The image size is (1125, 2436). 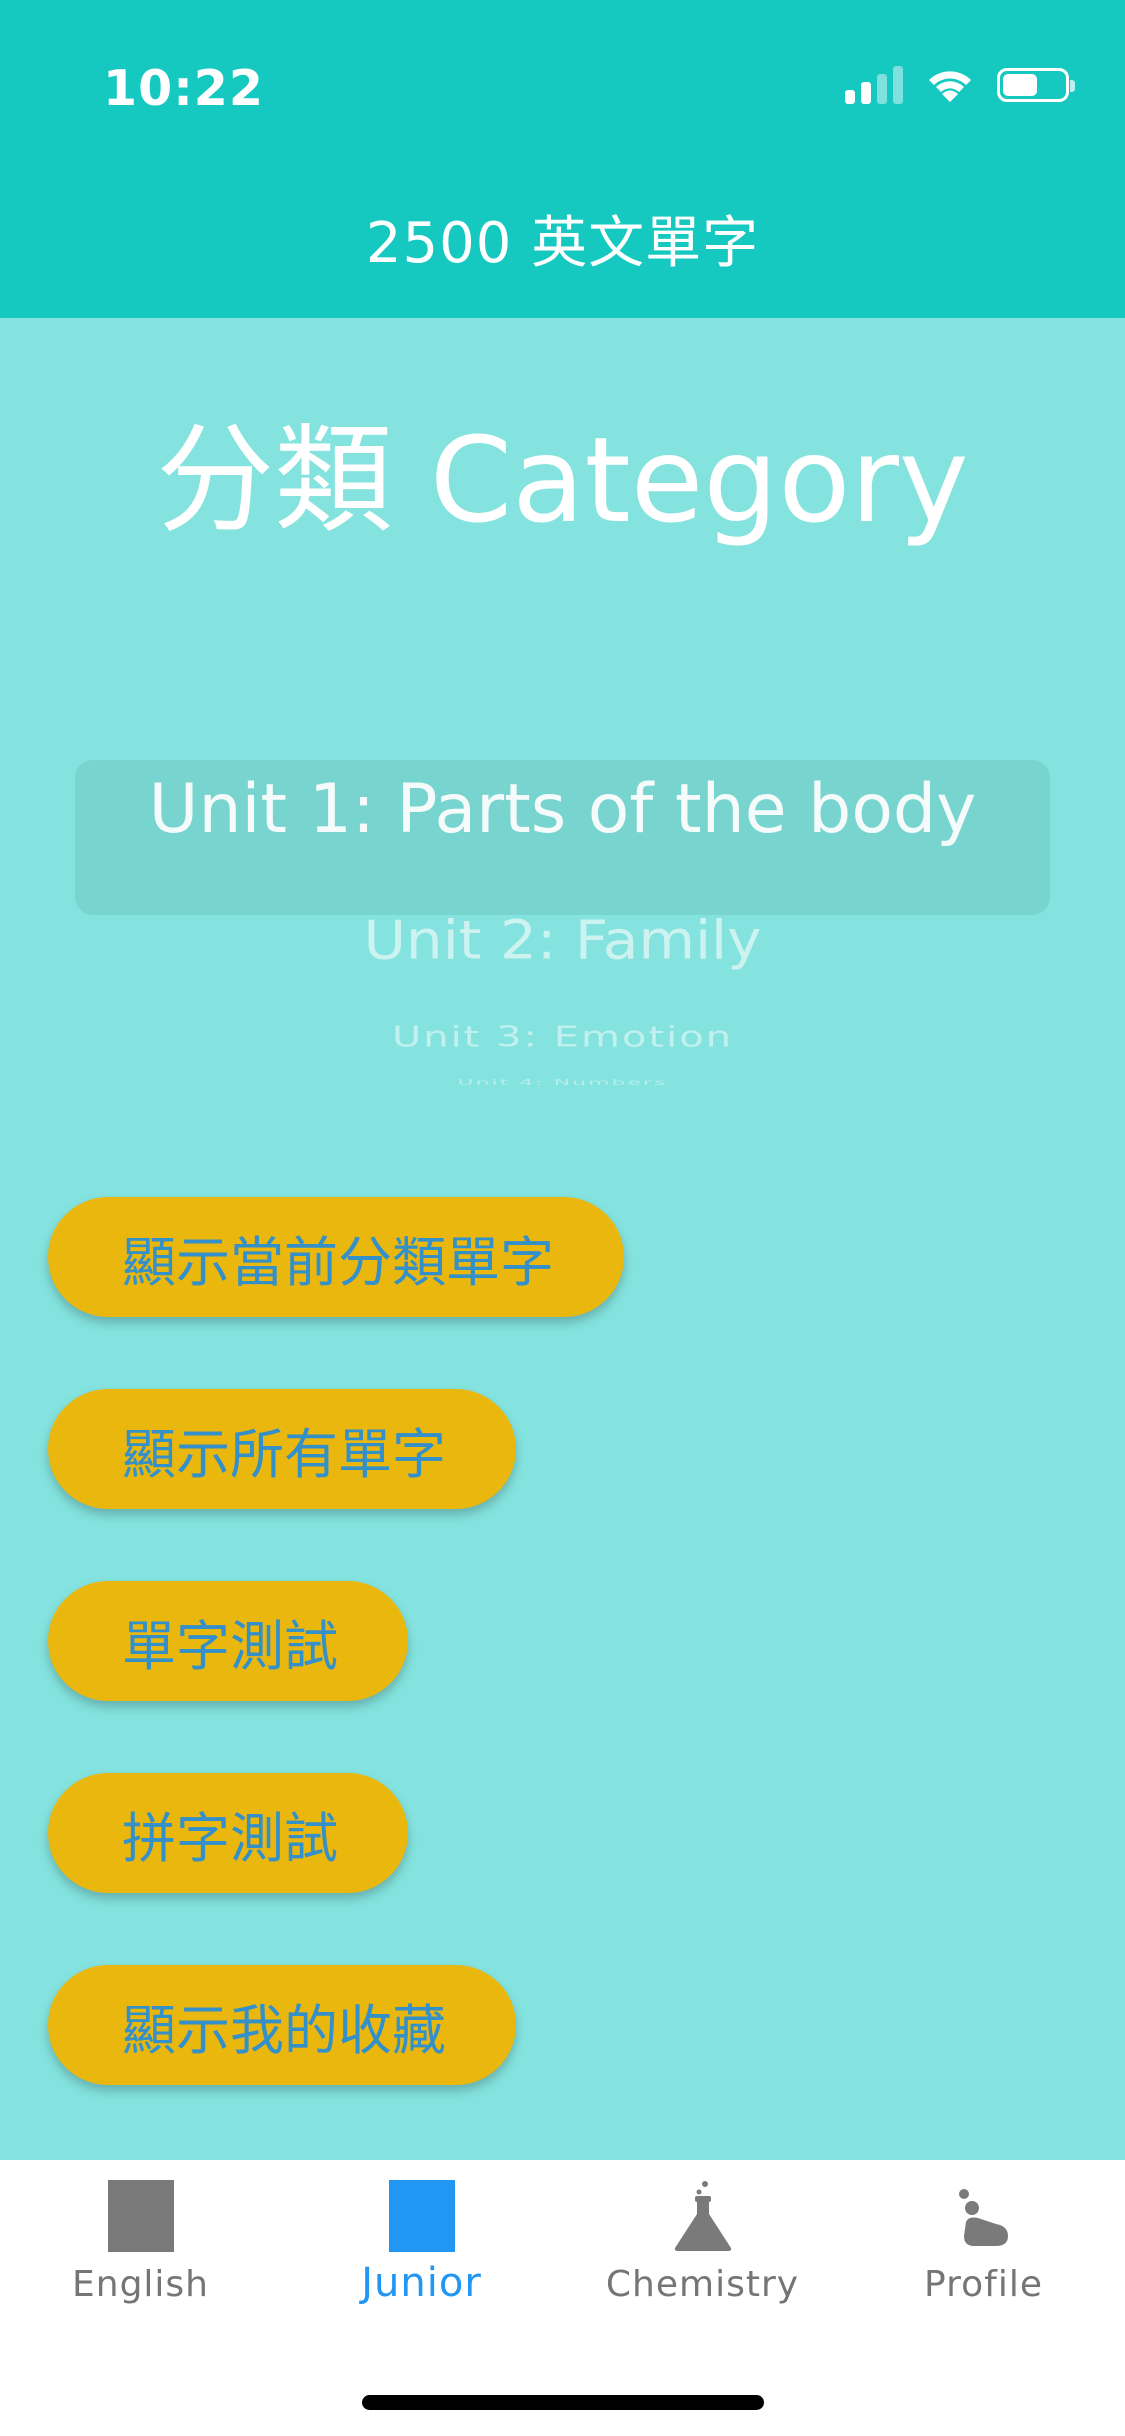 I want to click on cellular-signal-icon, so click(x=874, y=85).